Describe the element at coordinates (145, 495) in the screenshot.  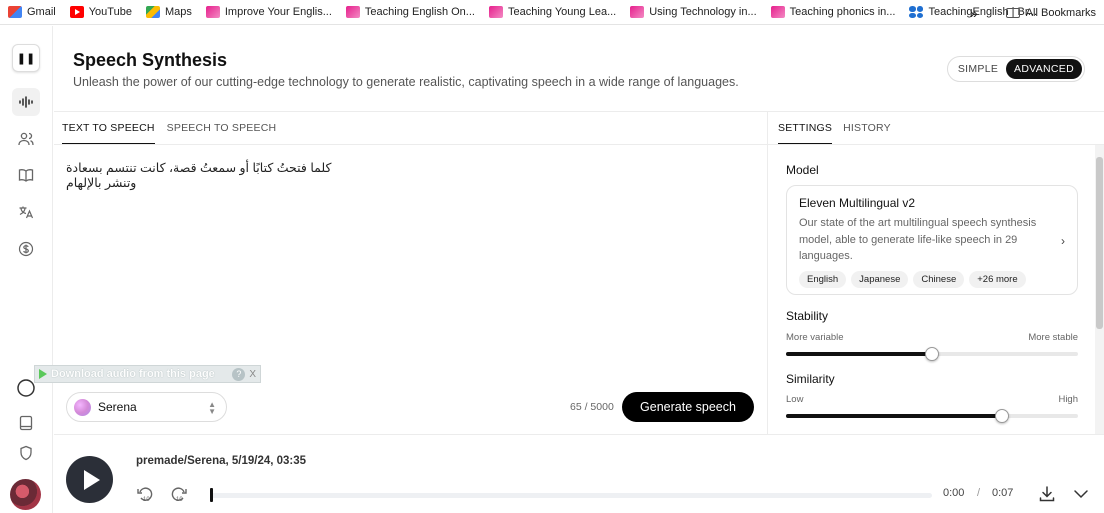
I see `rewind-10-icon: 10` at that location.